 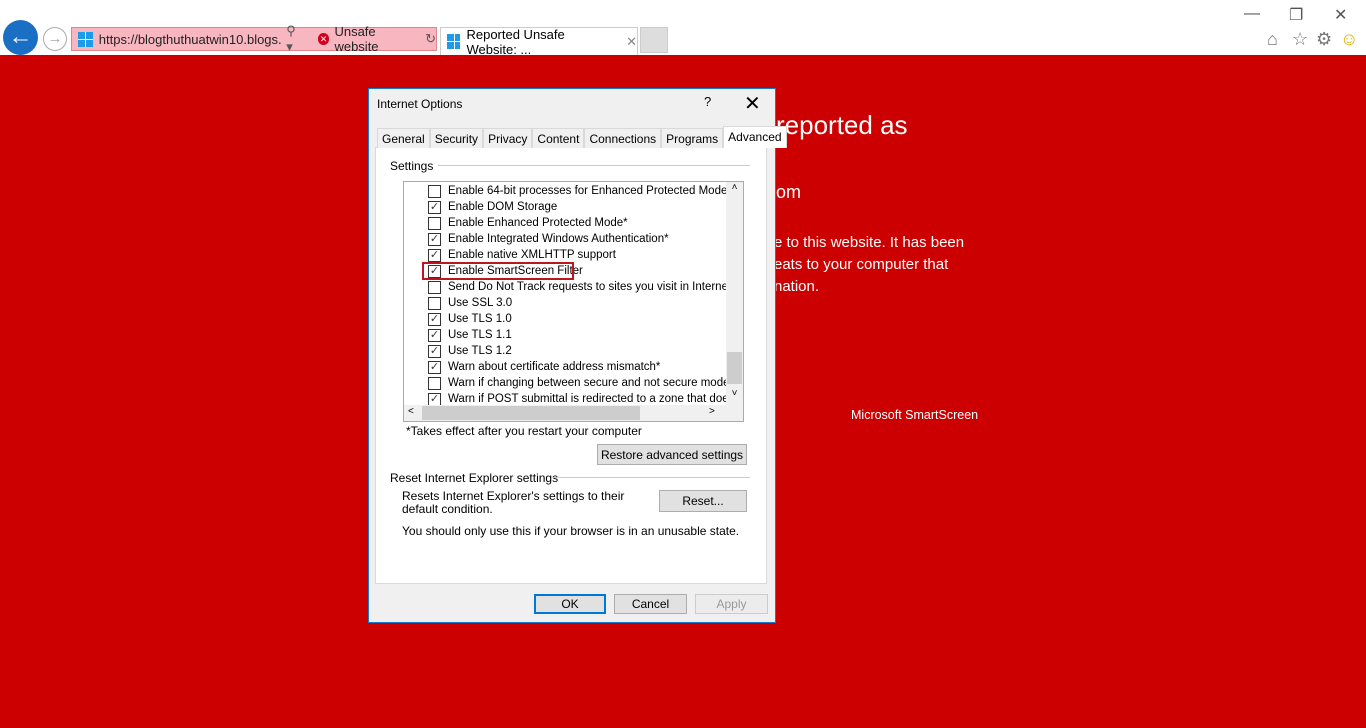 I want to click on setting-label: Enable DOM Storage, so click(x=503, y=207).